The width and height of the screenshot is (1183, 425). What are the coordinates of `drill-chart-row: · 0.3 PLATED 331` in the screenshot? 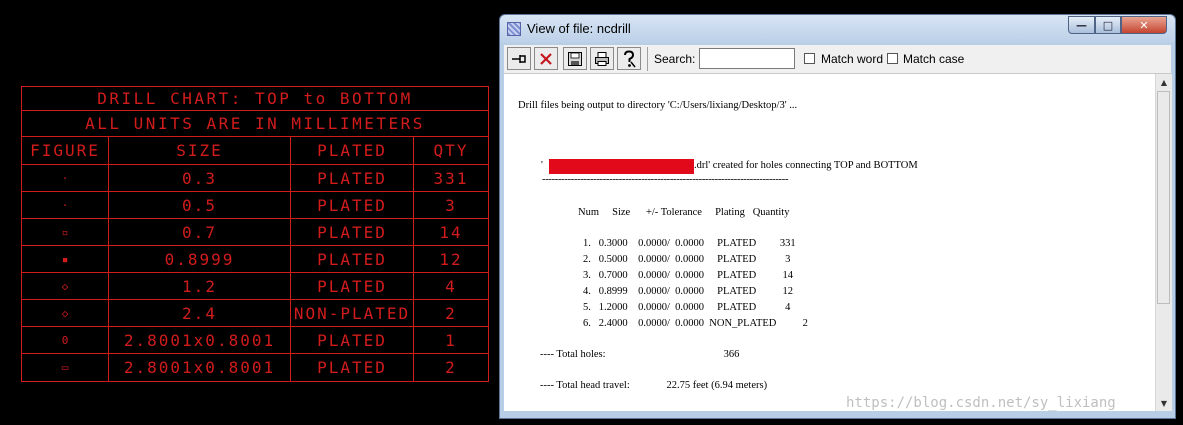 It's located at (255, 178).